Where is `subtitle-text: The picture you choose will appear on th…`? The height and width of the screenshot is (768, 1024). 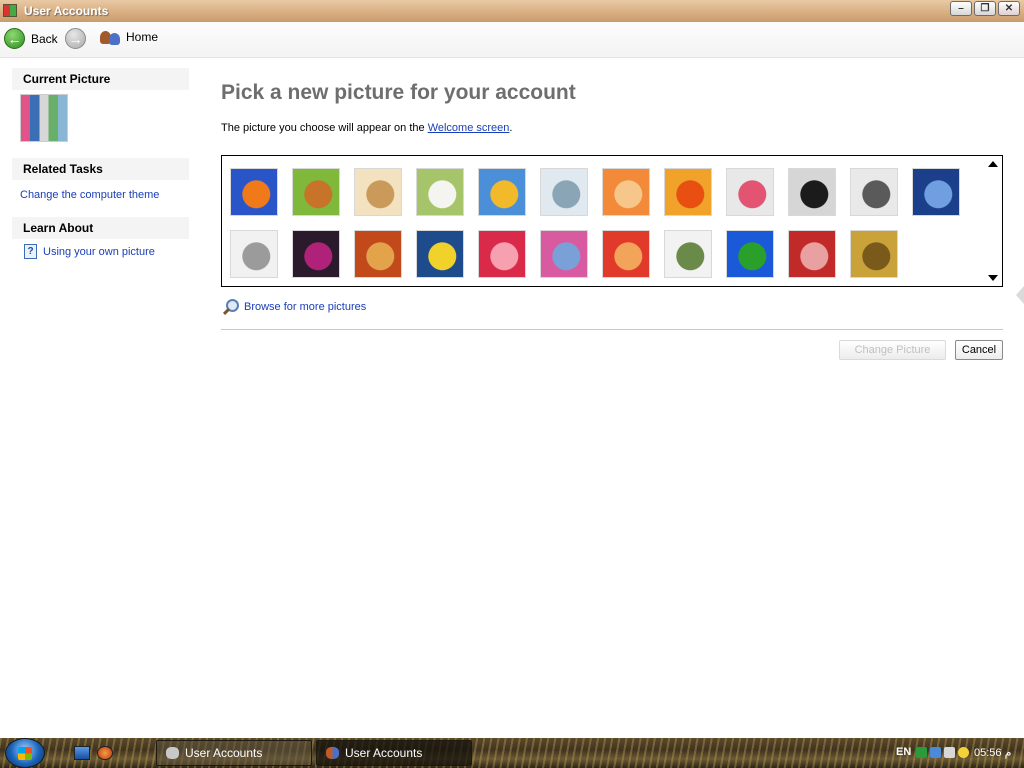
subtitle-text: The picture you choose will appear on th… is located at coordinates (324, 128).